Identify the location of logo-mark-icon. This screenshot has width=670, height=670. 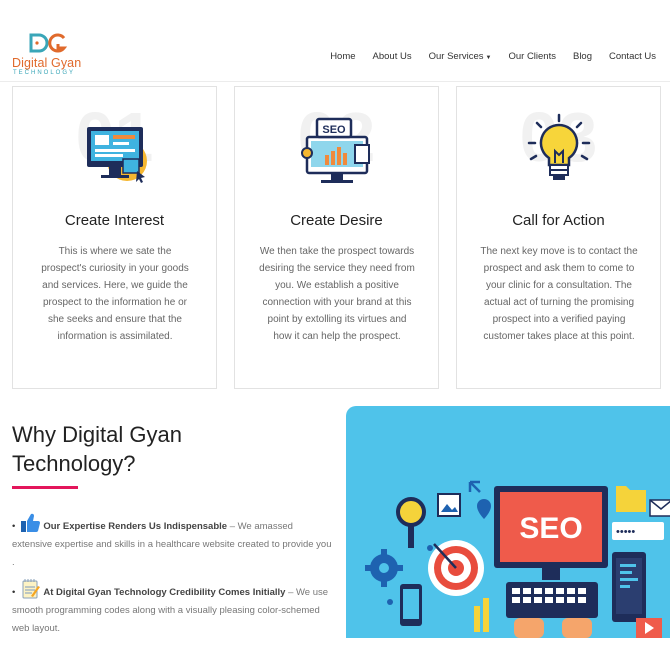
(48, 43).